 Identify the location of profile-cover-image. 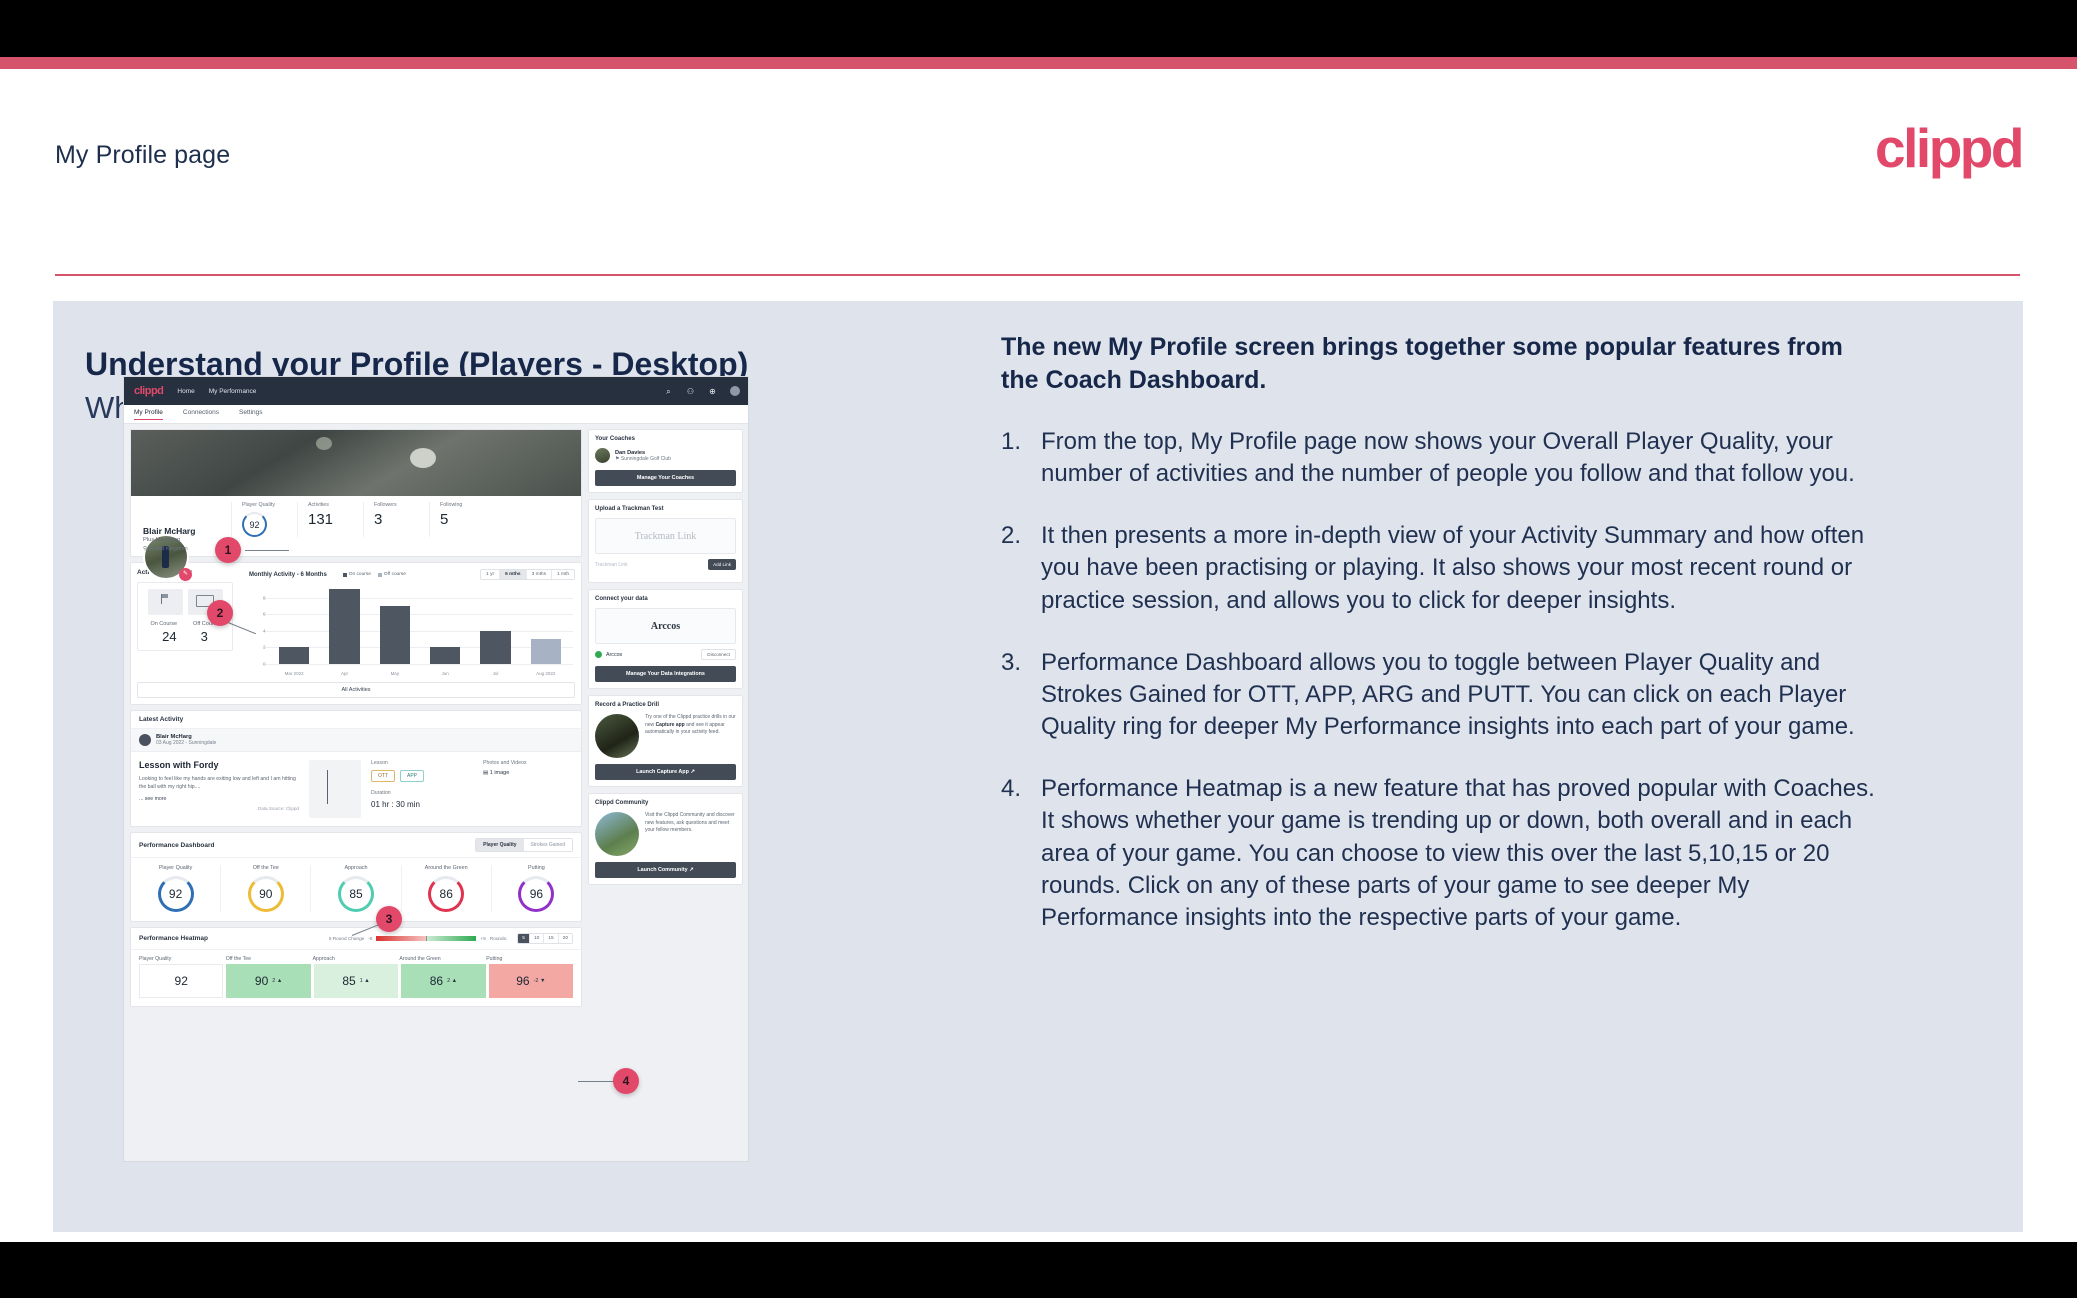
(356, 463).